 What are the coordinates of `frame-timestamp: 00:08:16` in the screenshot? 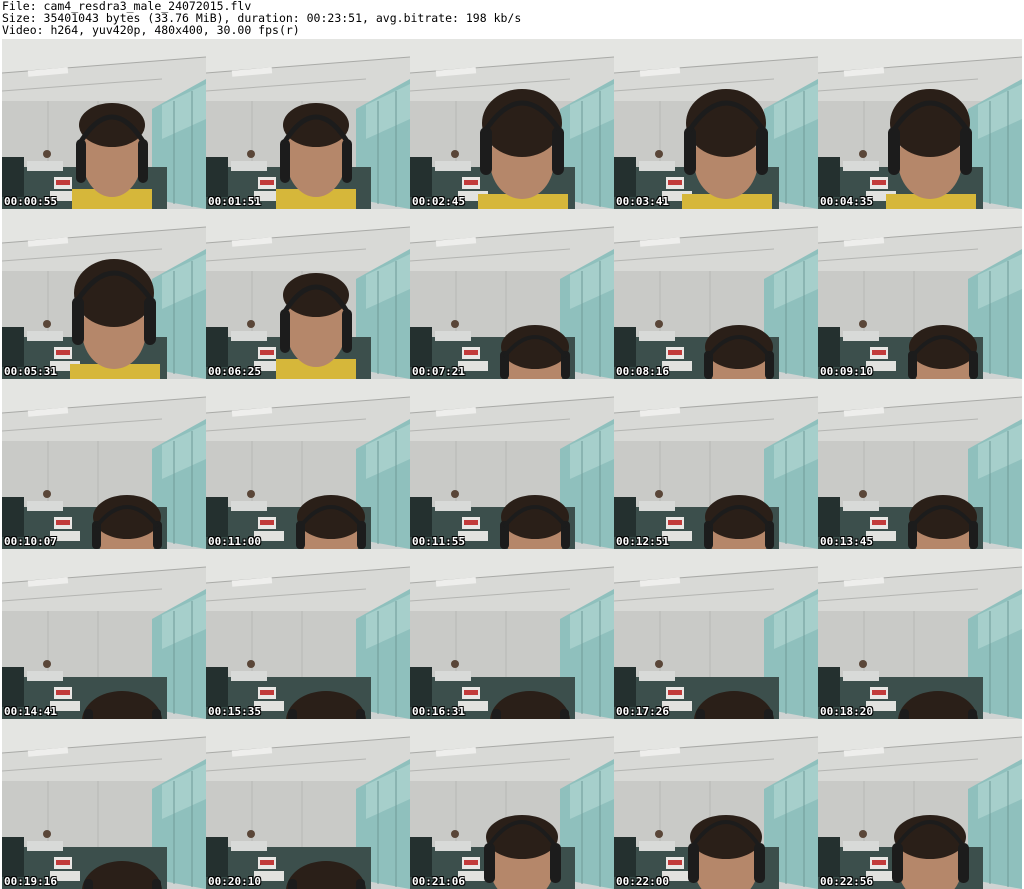 It's located at (642, 371).